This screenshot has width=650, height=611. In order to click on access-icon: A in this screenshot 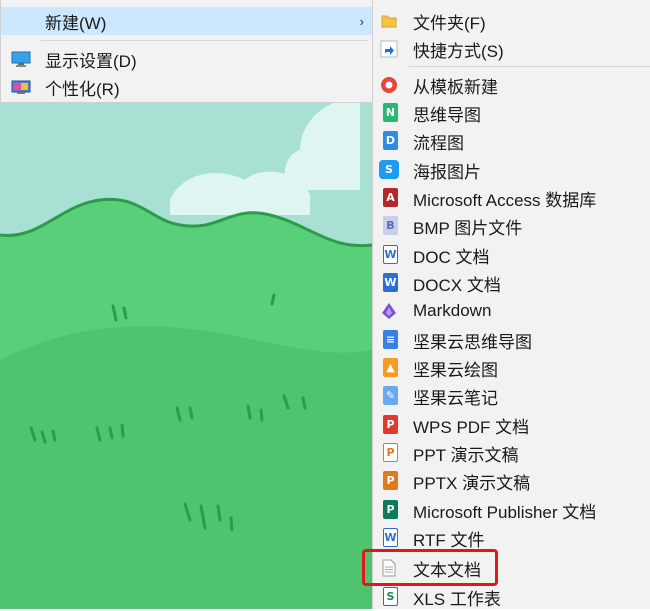, I will do `click(390, 197)`.